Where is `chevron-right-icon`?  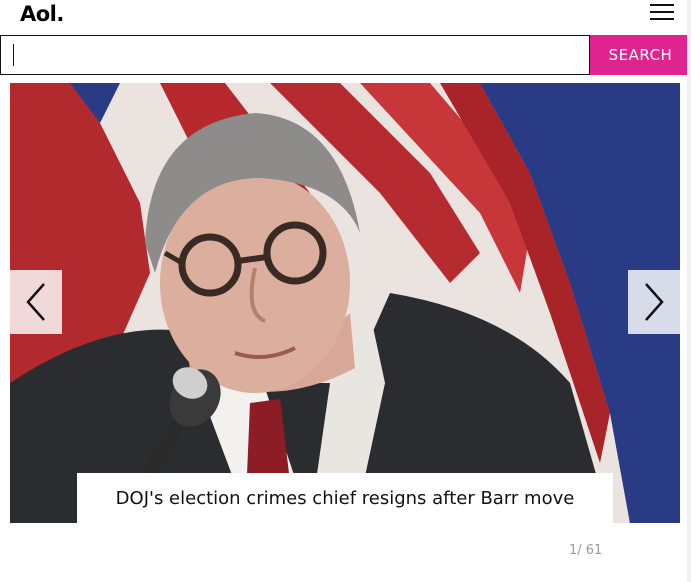 chevron-right-icon is located at coordinates (654, 302).